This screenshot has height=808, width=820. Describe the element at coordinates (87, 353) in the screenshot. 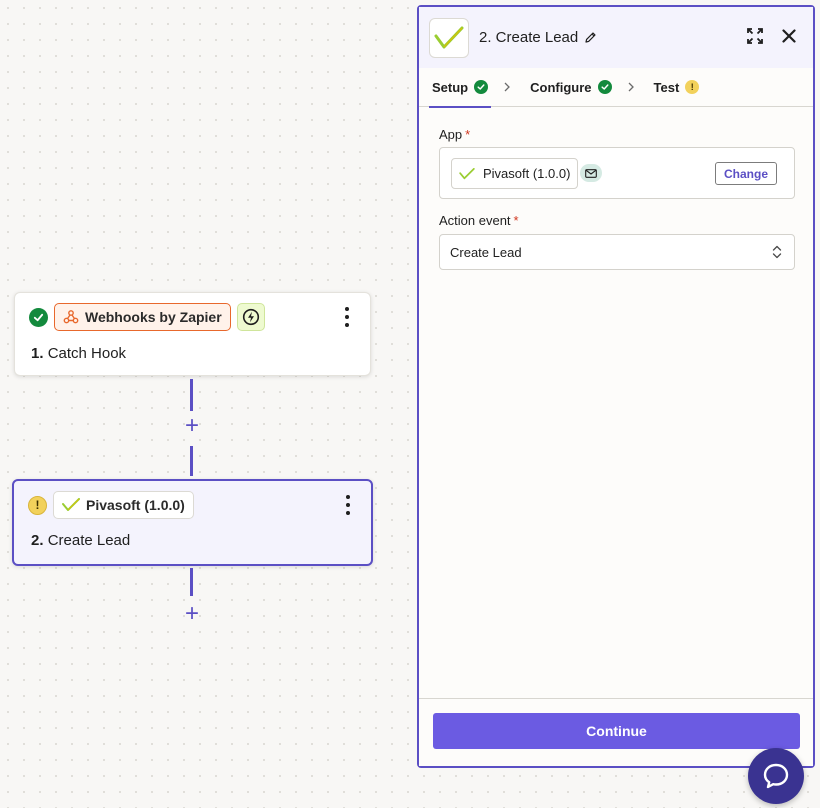

I see `trigger-step-name: Catch Hook` at that location.